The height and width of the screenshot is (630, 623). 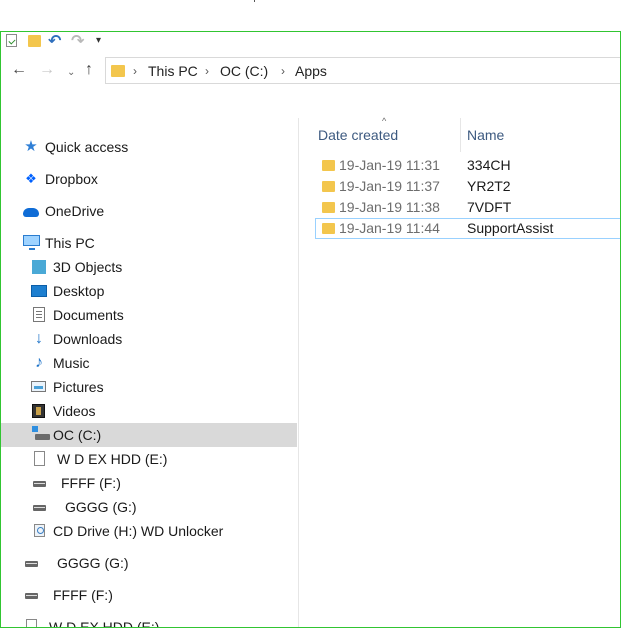 What do you see at coordinates (88, 339) in the screenshot?
I see `nav-item-label: Downloads` at bounding box center [88, 339].